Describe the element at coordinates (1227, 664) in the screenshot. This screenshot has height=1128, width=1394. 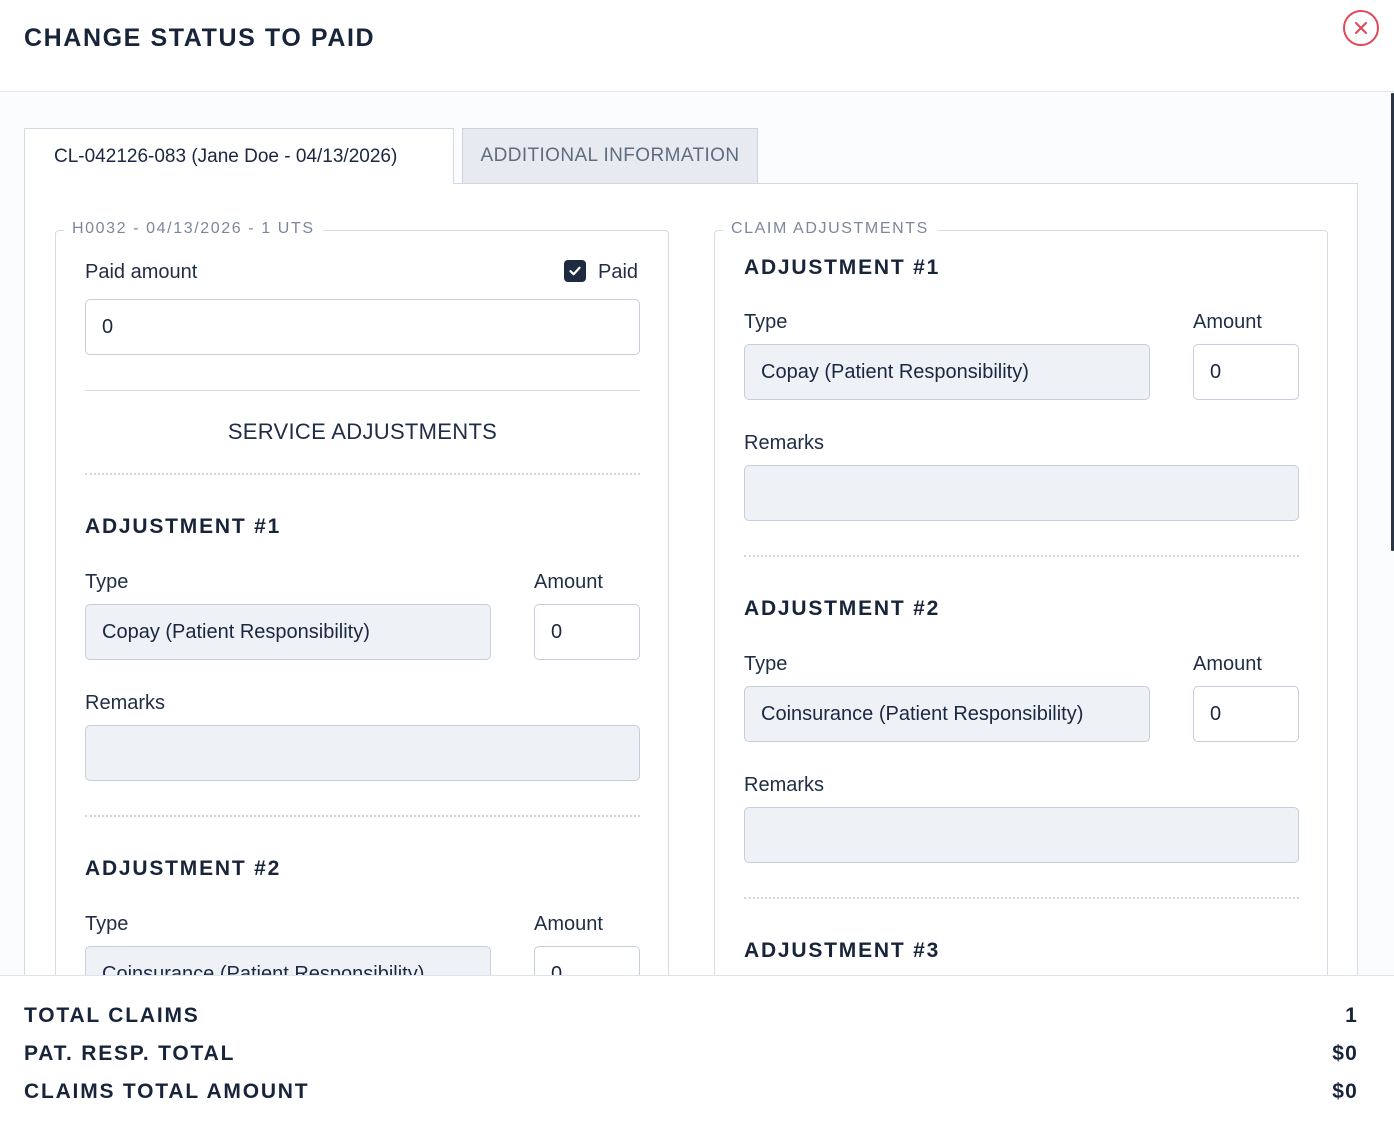
I see `claim-adjustment-2-amount-label: Amount` at that location.